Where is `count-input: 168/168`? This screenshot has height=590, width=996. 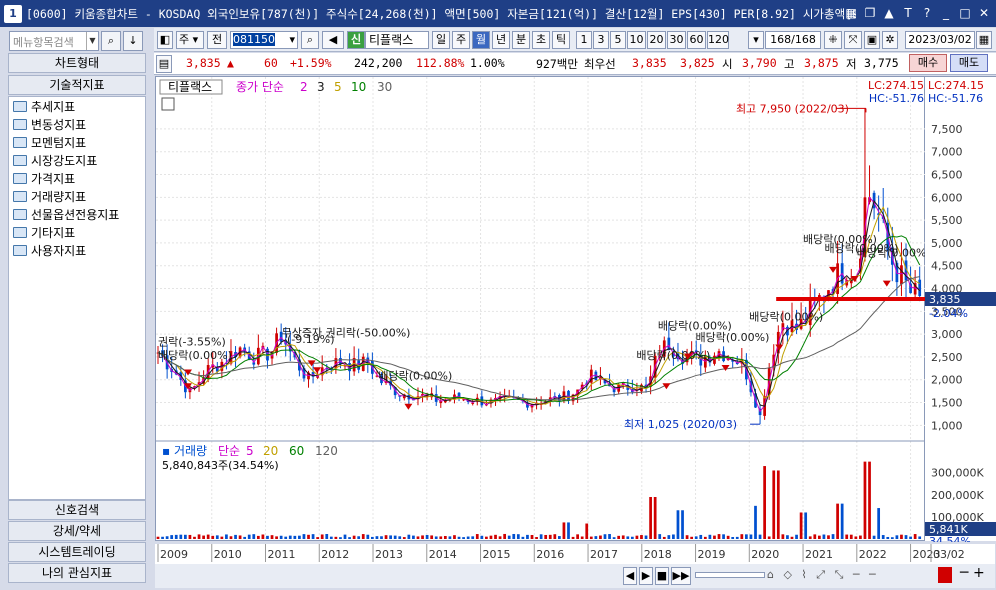
count-input: 168/168 is located at coordinates (793, 40).